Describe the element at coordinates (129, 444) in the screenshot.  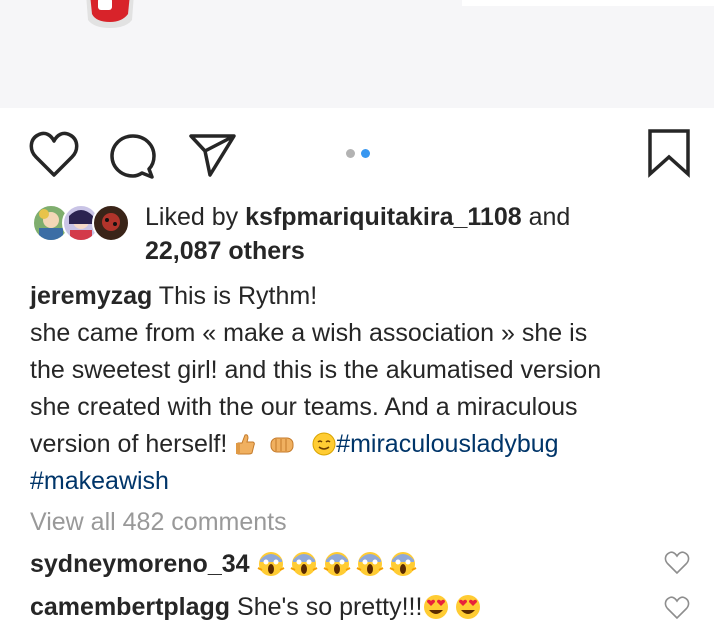
I see `caption-line: version of herself!` at that location.